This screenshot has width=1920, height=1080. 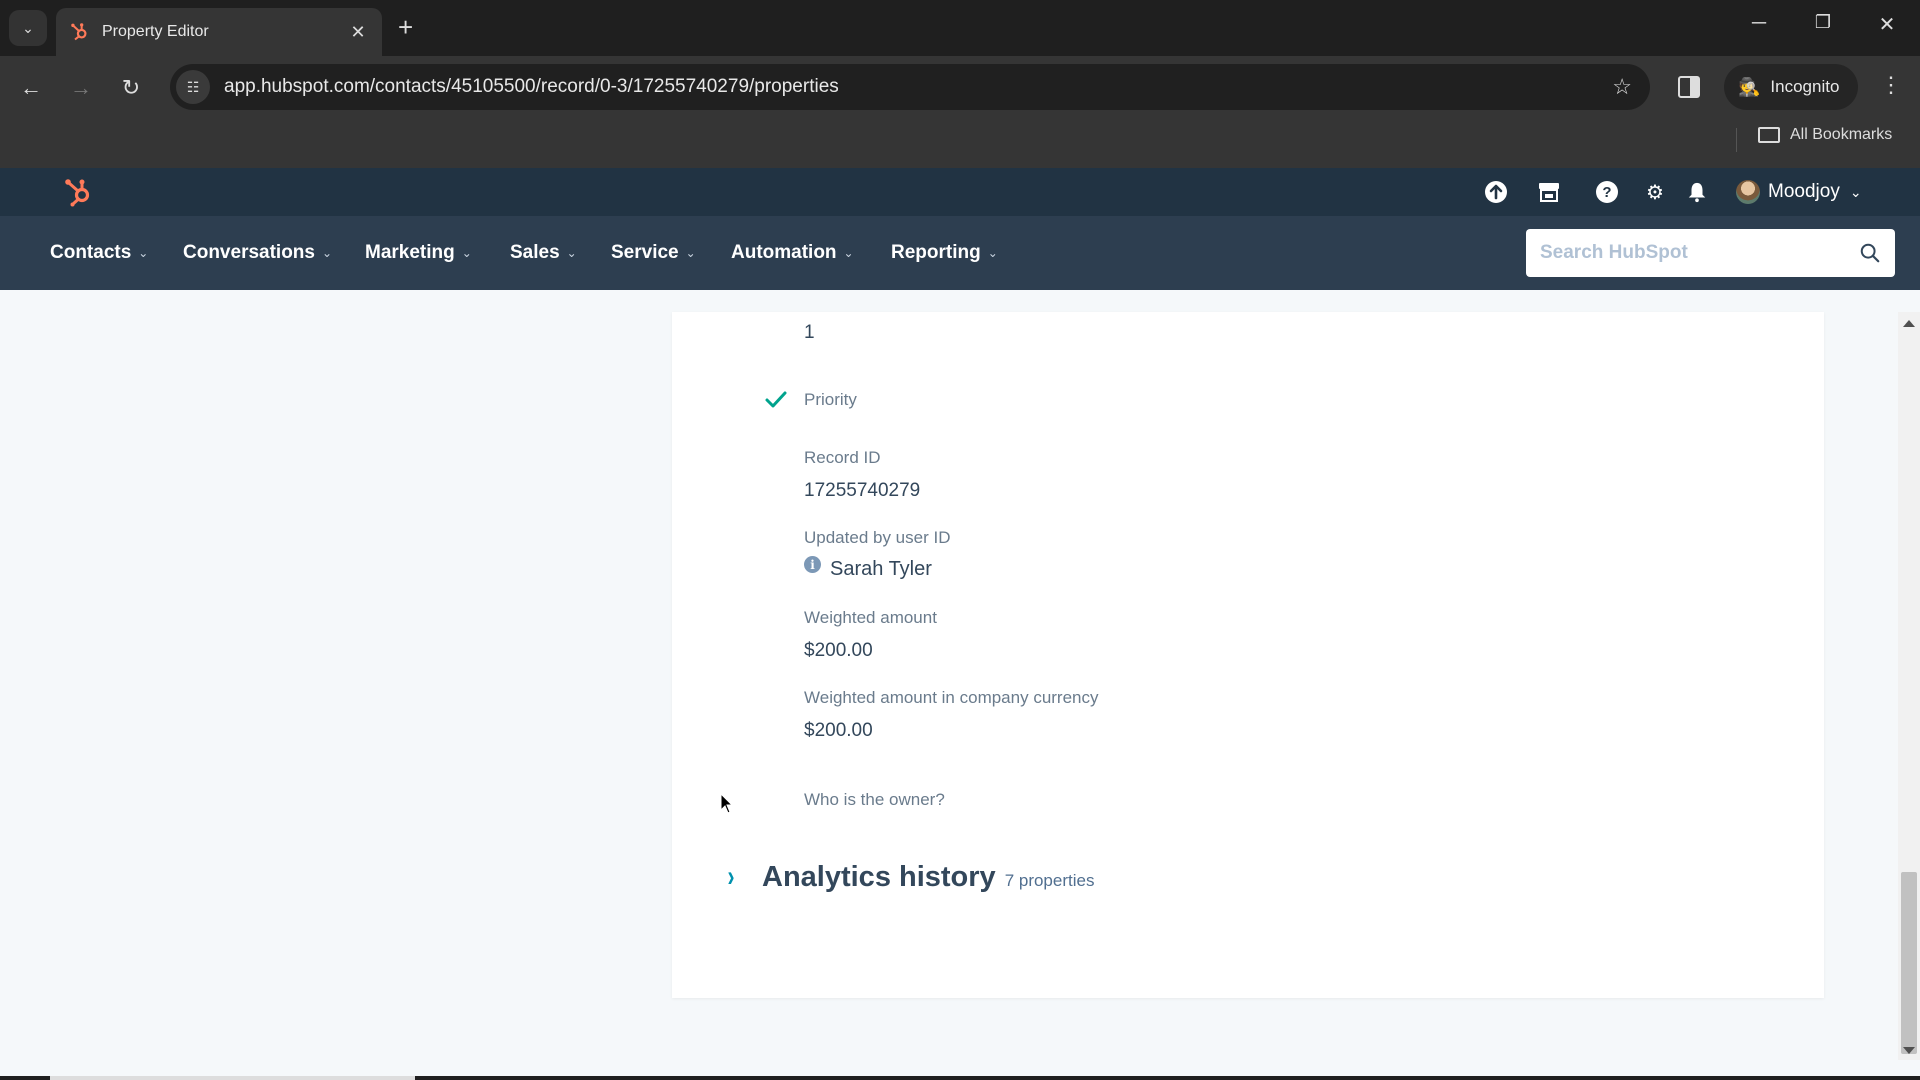 What do you see at coordinates (812, 564) in the screenshot?
I see `info-icon: i` at bounding box center [812, 564].